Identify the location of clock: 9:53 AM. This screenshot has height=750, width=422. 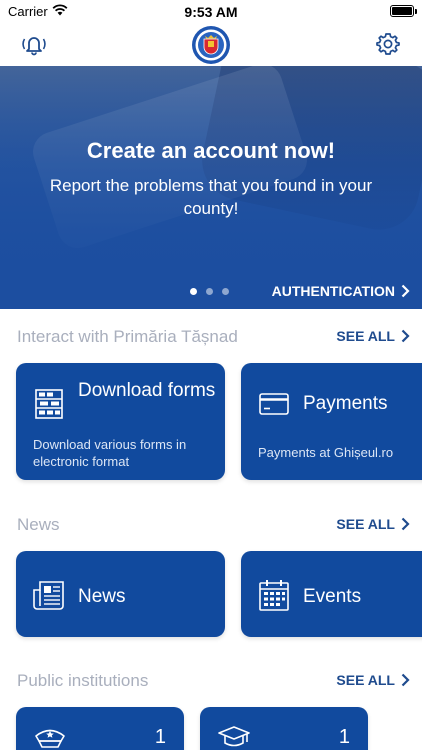
(211, 12).